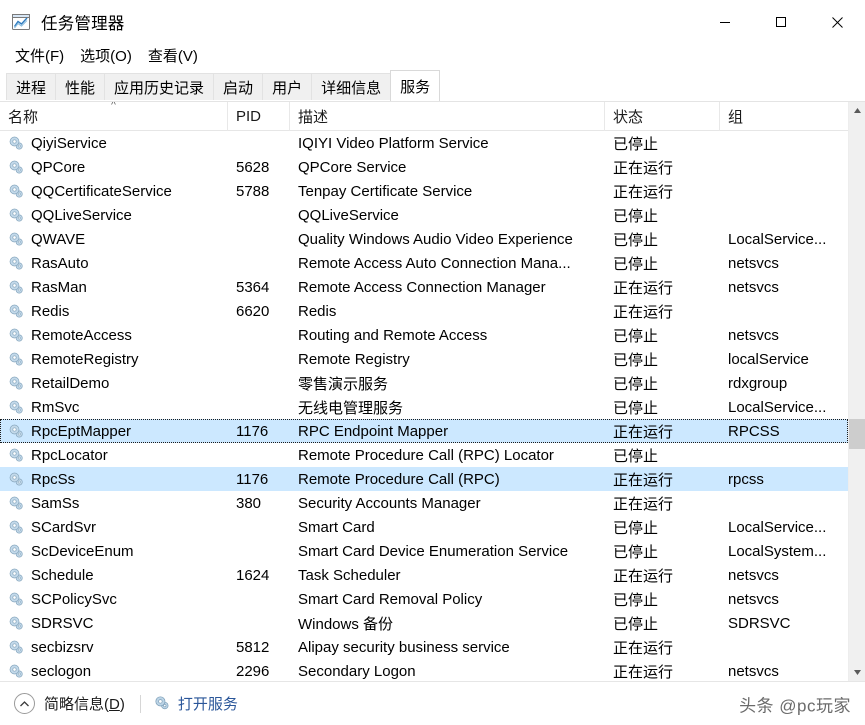 This screenshot has width=865, height=725. Describe the element at coordinates (424, 623) in the screenshot. I see `table-row: SDRSVC Windows 备份 已停止 SDRSVC` at that location.